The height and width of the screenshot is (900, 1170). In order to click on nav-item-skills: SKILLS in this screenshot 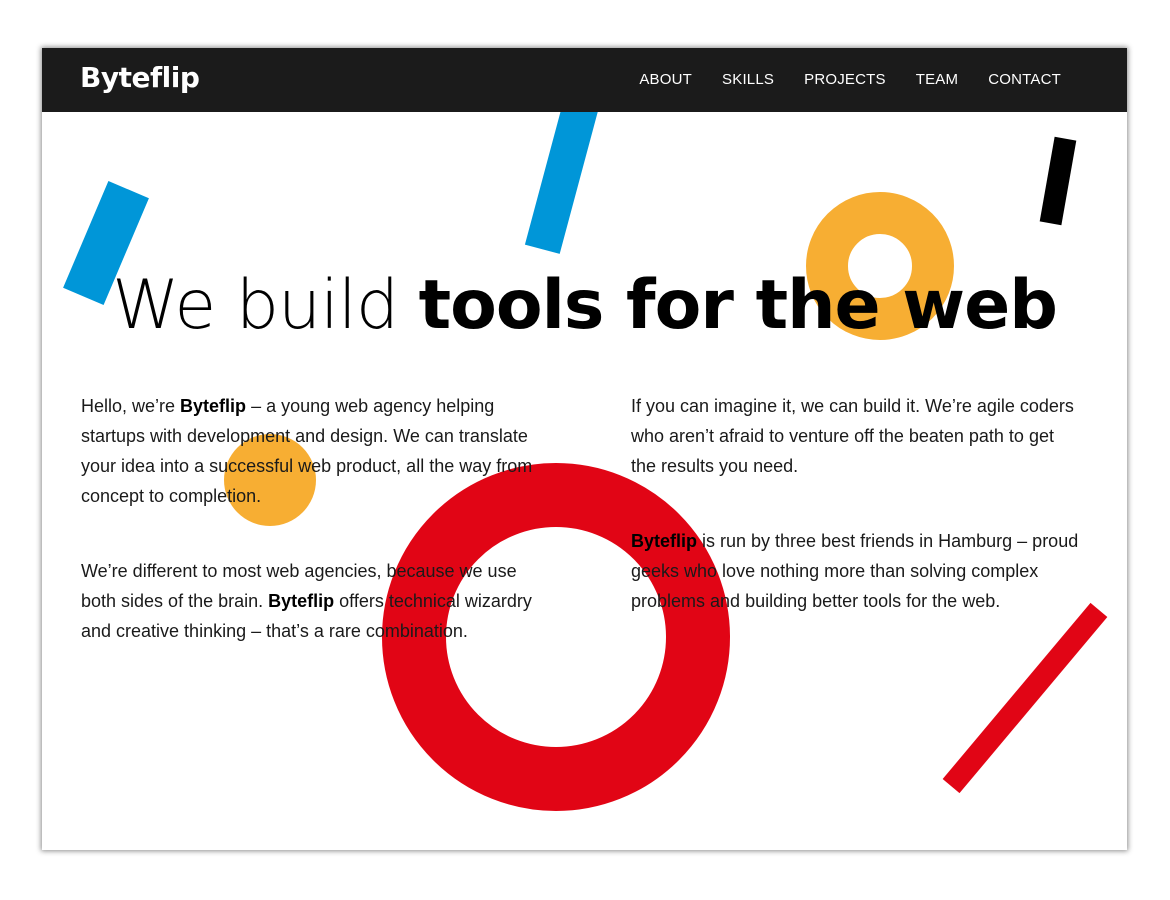, I will do `click(748, 80)`.